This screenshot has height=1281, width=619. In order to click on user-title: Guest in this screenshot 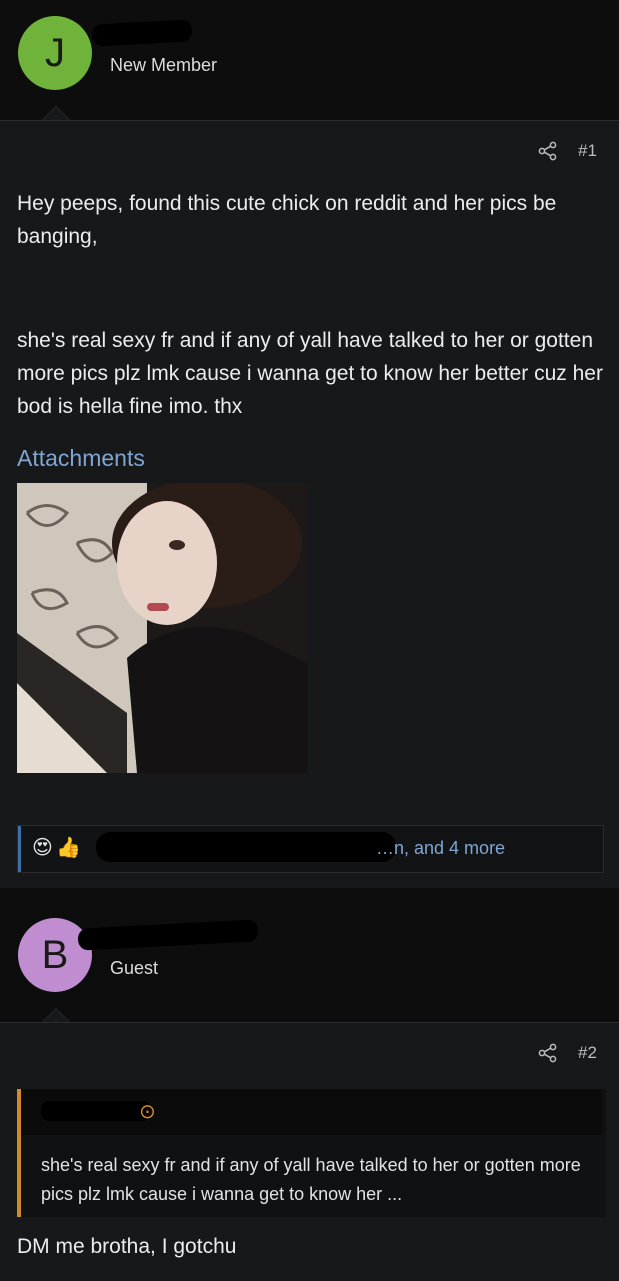, I will do `click(134, 968)`.